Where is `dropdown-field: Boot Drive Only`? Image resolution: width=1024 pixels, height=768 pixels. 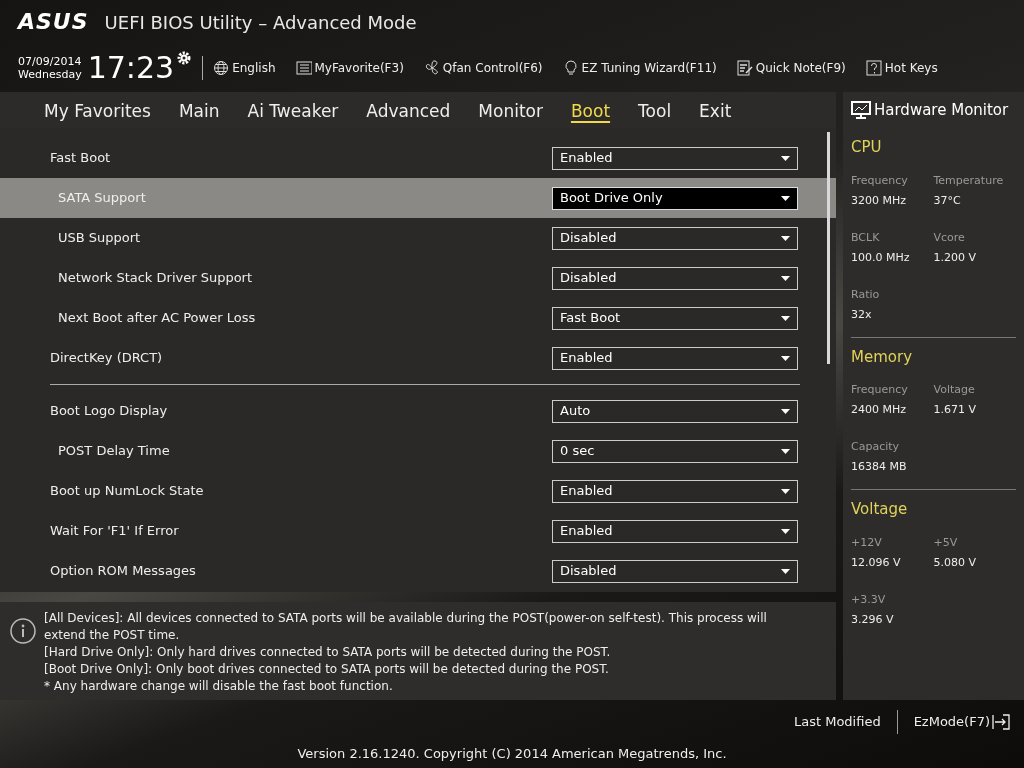
dropdown-field: Boot Drive Only is located at coordinates (675, 198).